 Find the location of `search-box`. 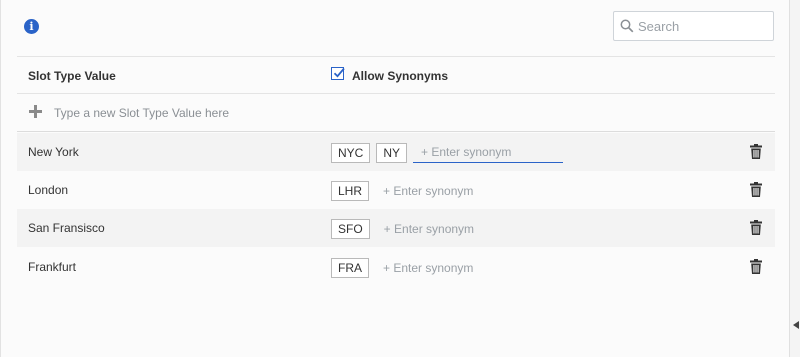

search-box is located at coordinates (693, 26).